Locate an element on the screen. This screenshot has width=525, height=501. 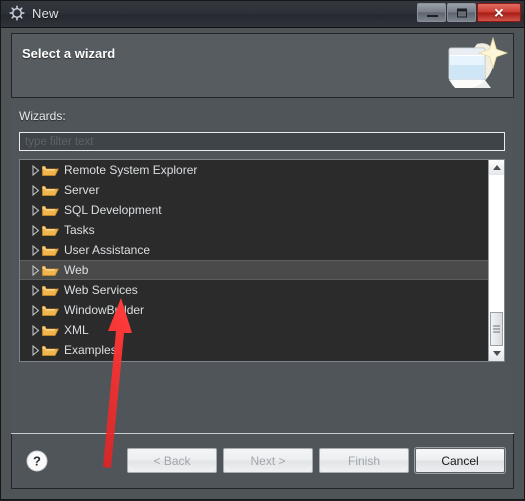
wizards-label: Wizards: is located at coordinates (42, 116).